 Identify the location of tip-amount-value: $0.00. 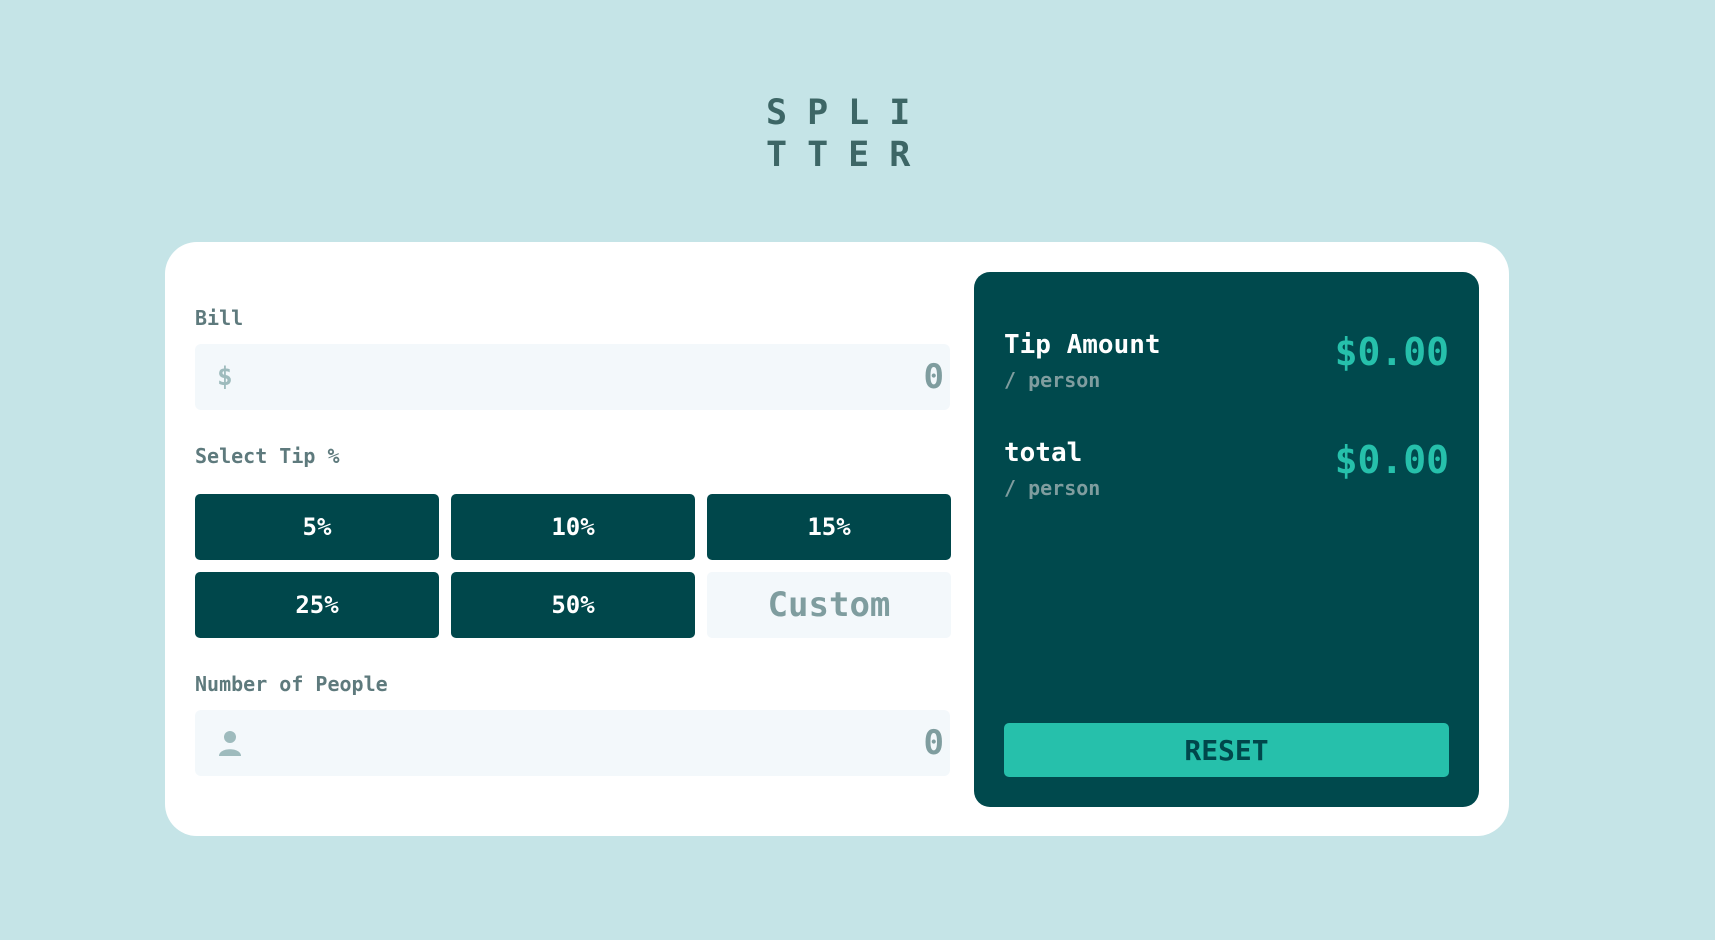
(1391, 352).